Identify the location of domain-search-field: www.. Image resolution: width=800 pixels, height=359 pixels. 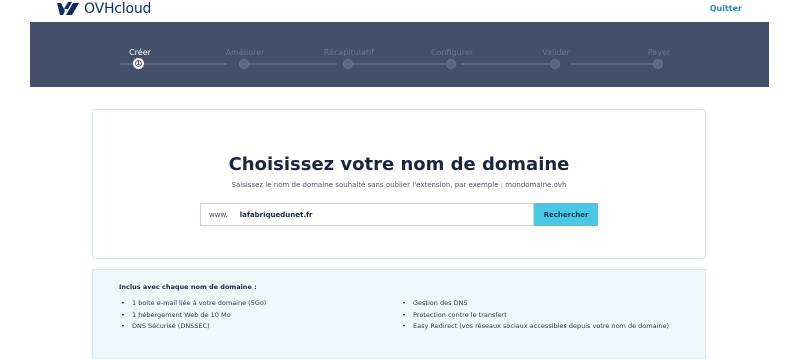
(367, 214).